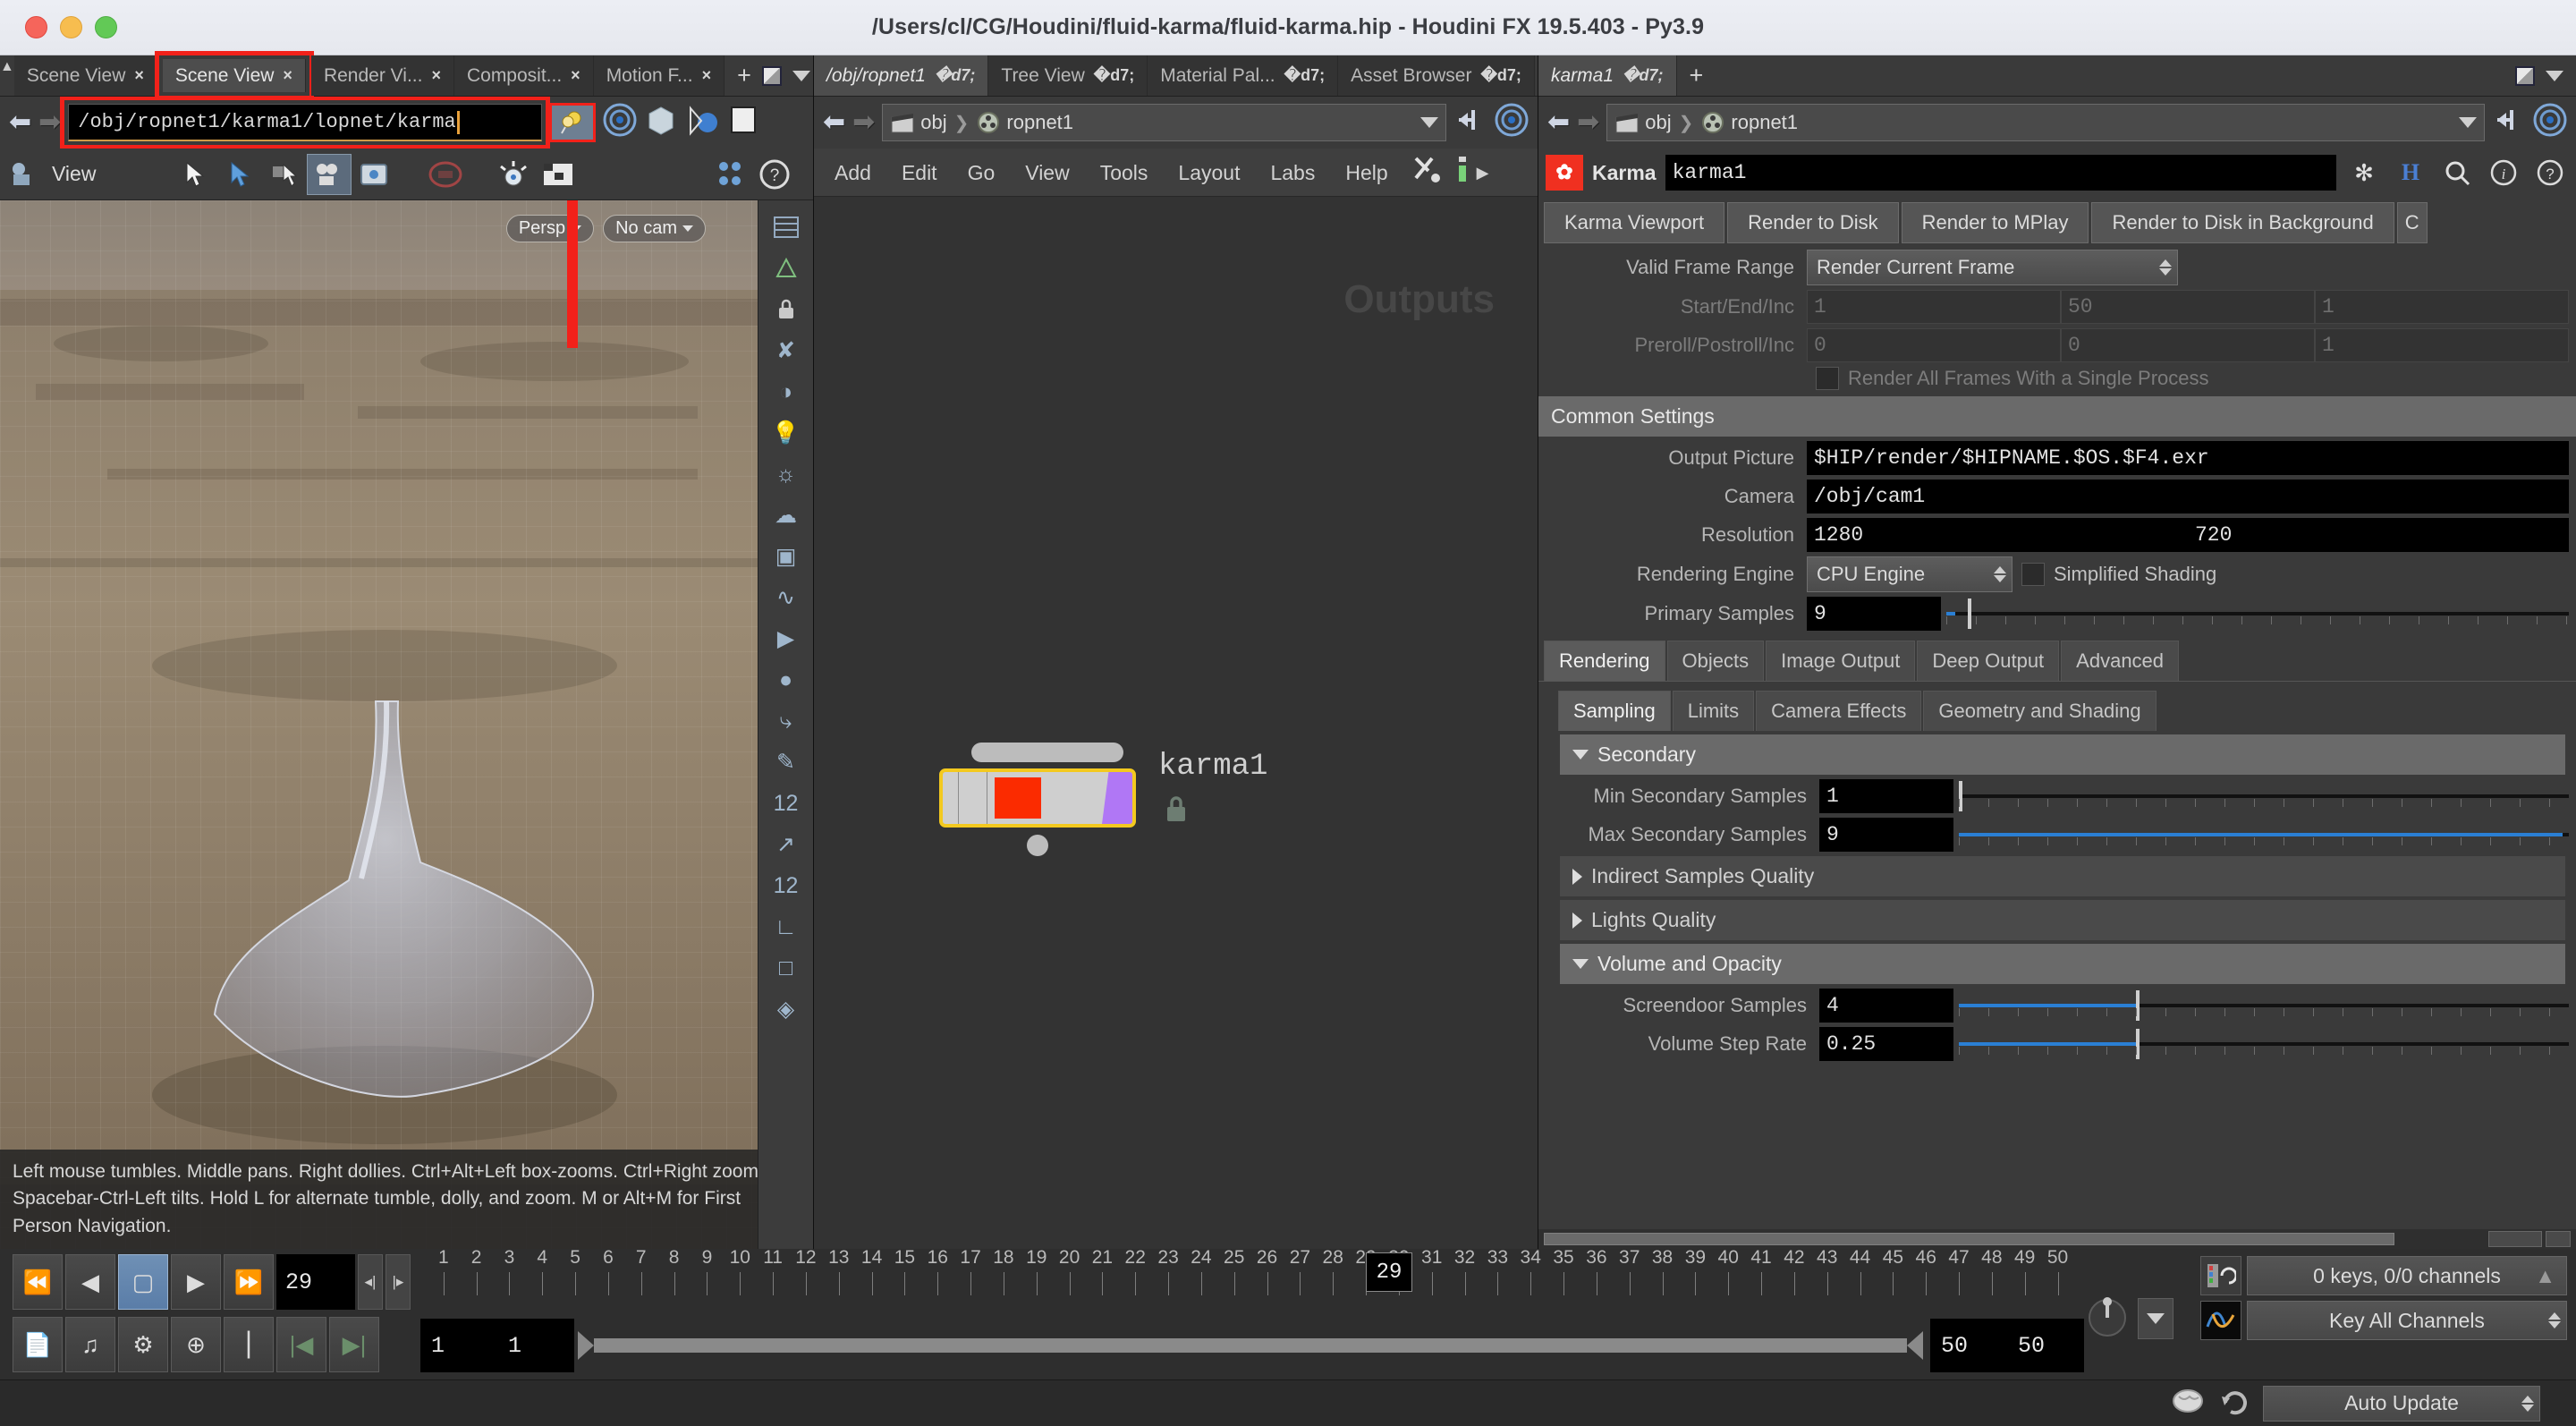 The image size is (2576, 1426). Describe the element at coordinates (2401, 1404) in the screenshot. I see `auto-update-dropdown: Auto Update` at that location.